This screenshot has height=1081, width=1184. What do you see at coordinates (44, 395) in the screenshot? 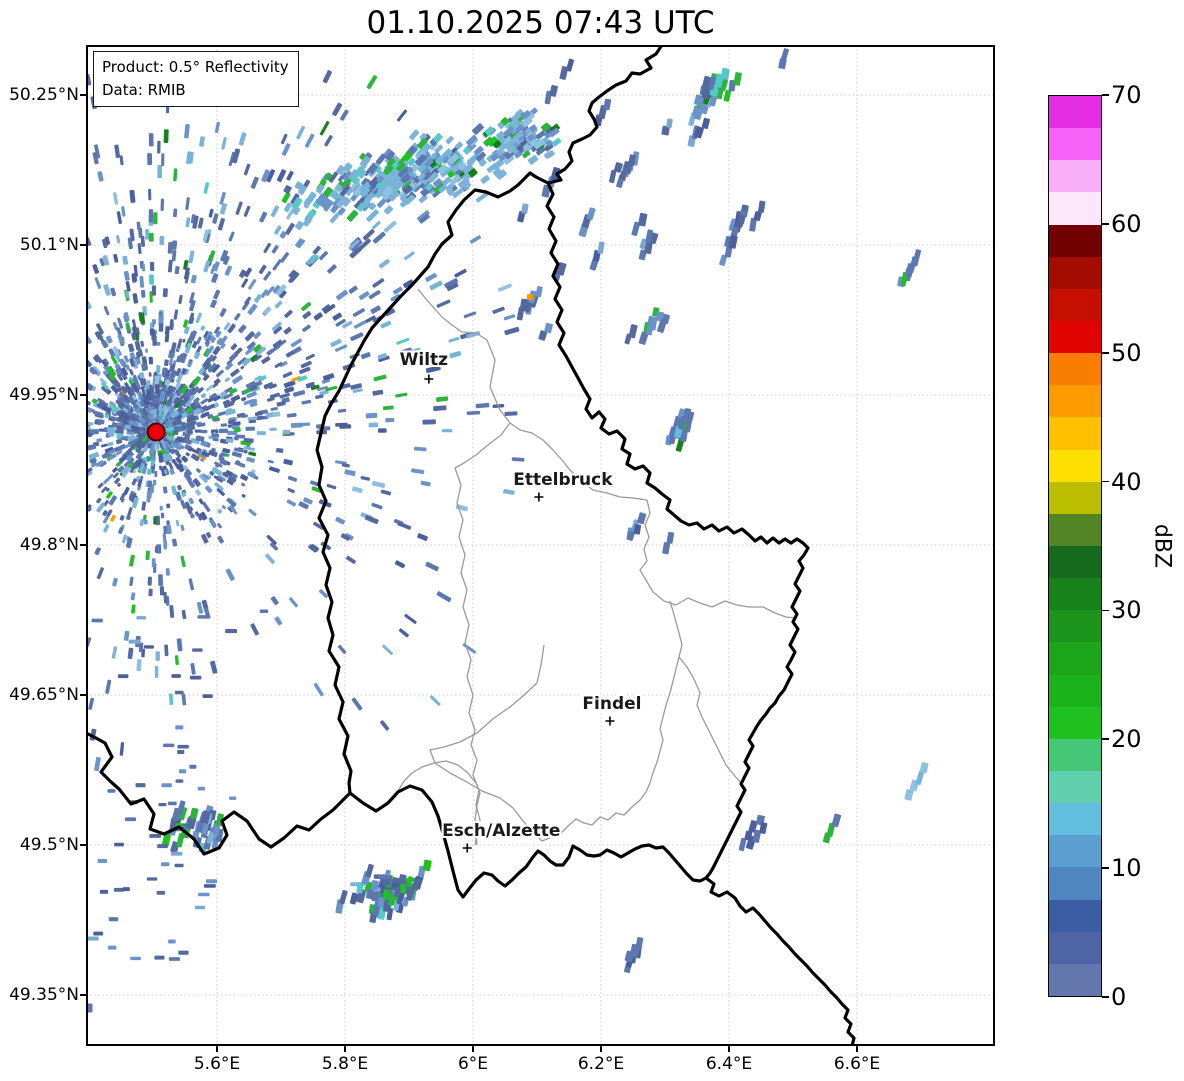
I see `lat-tick-label: 49.95°N` at bounding box center [44, 395].